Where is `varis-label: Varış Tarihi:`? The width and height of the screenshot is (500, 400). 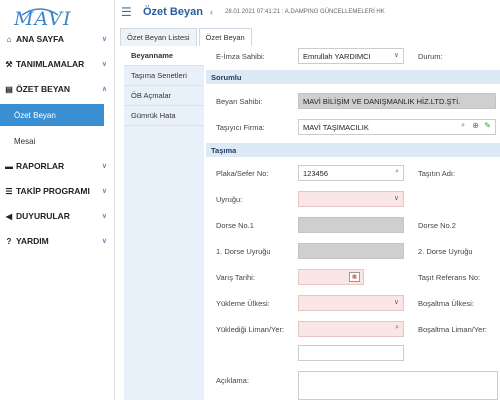
varis-label: Varış Tarihi: is located at coordinates (235, 277).